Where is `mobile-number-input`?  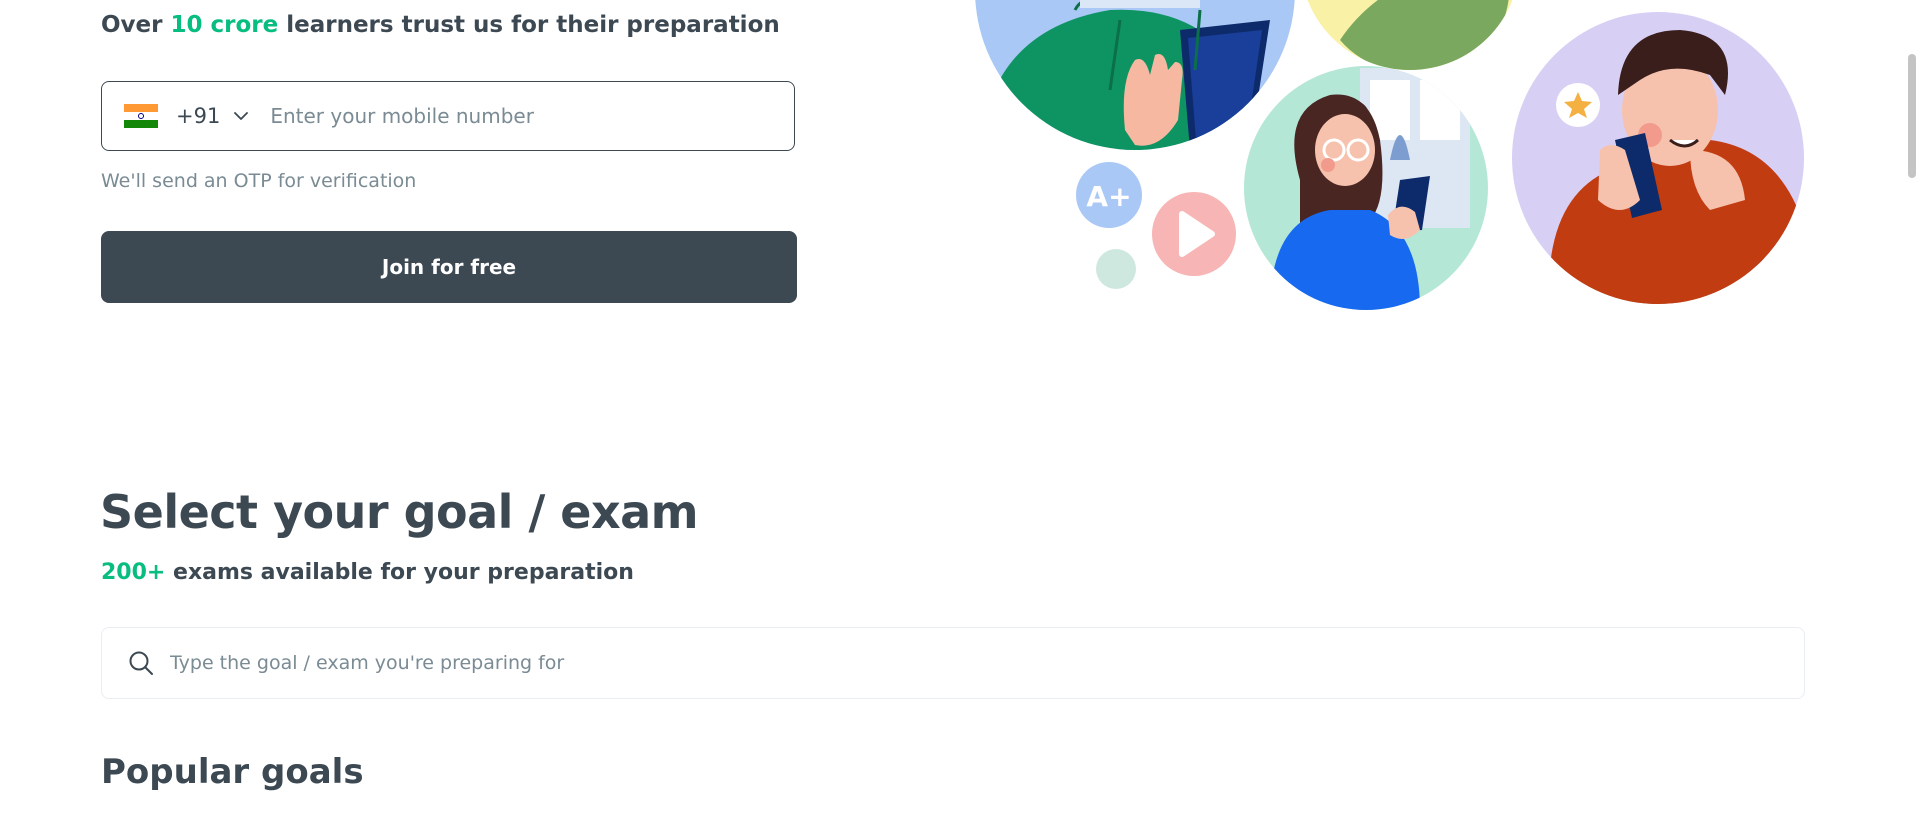 mobile-number-input is located at coordinates (531, 116).